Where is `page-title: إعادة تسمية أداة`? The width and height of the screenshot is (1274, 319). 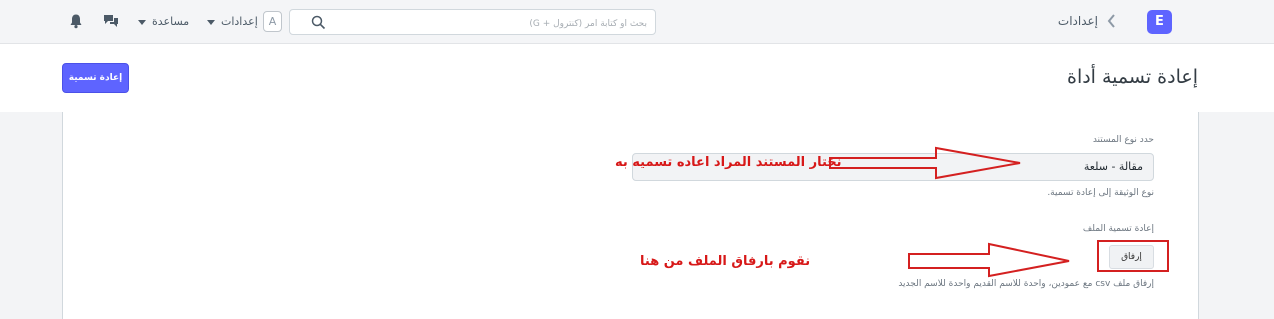 page-title: إعادة تسمية أداة is located at coordinates (1132, 77).